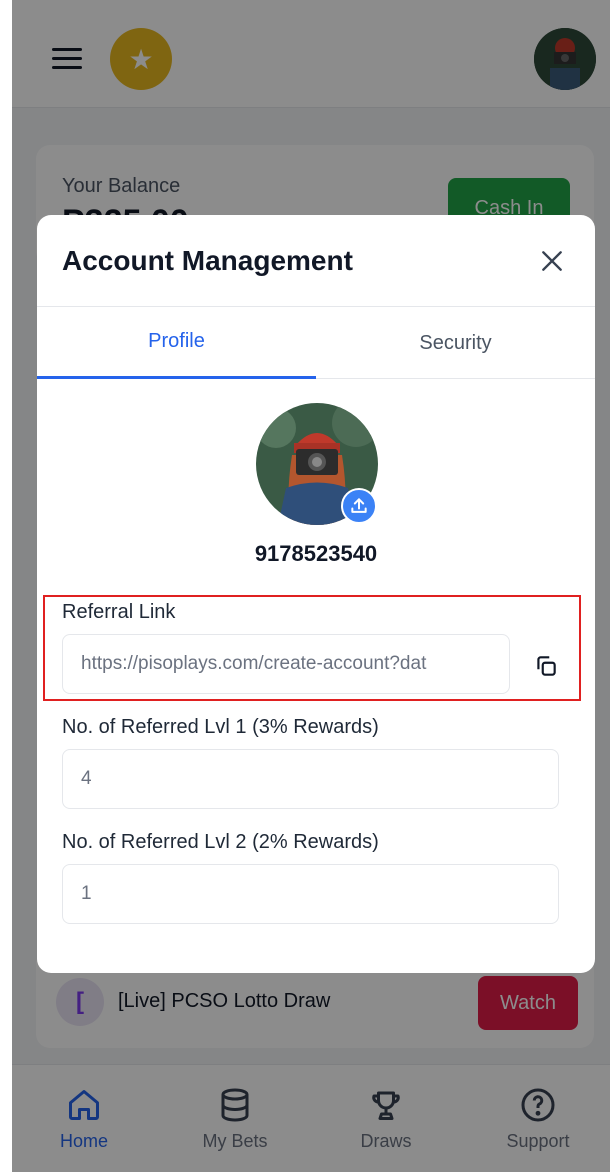  I want to click on lvl1-count-field: 4, so click(310, 779).